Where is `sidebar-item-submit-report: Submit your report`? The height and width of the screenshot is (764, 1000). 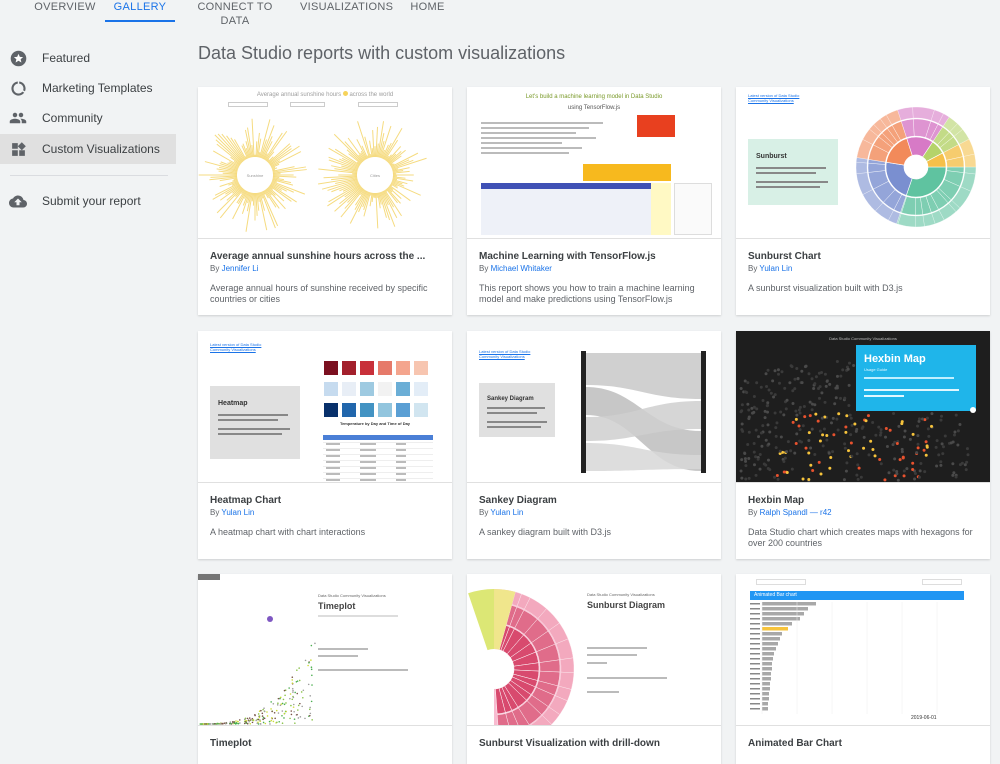
sidebar-item-submit-report: Submit your report is located at coordinates (88, 201).